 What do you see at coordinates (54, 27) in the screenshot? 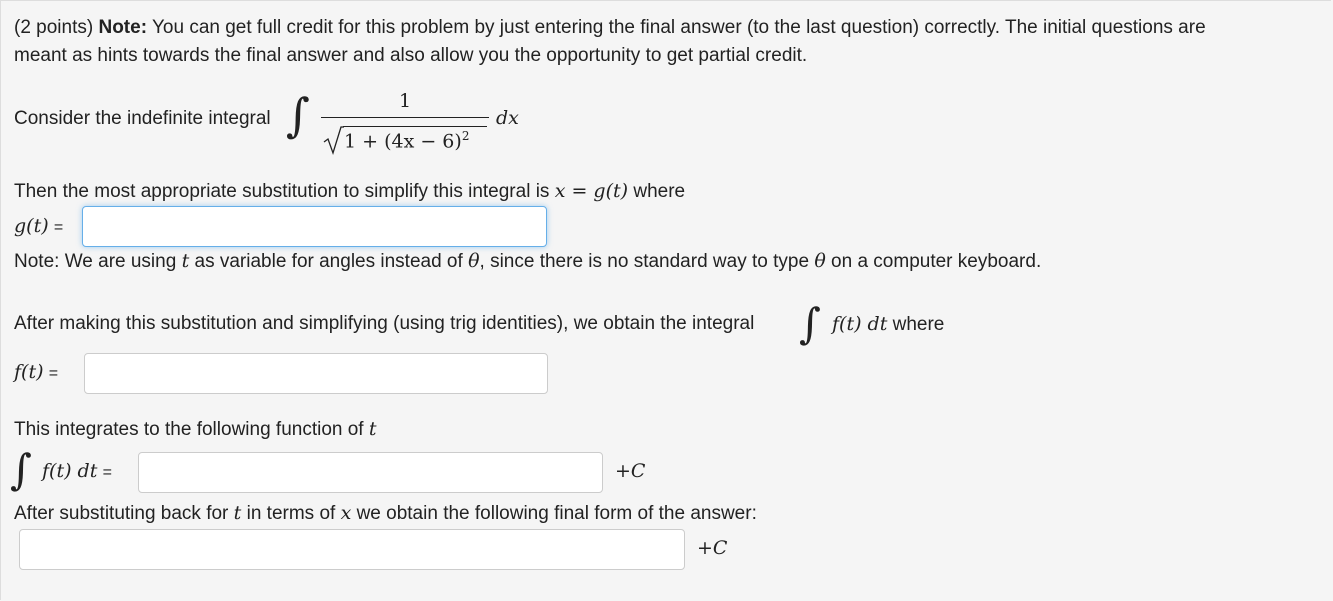
I see `points-label: (2 points)` at bounding box center [54, 27].